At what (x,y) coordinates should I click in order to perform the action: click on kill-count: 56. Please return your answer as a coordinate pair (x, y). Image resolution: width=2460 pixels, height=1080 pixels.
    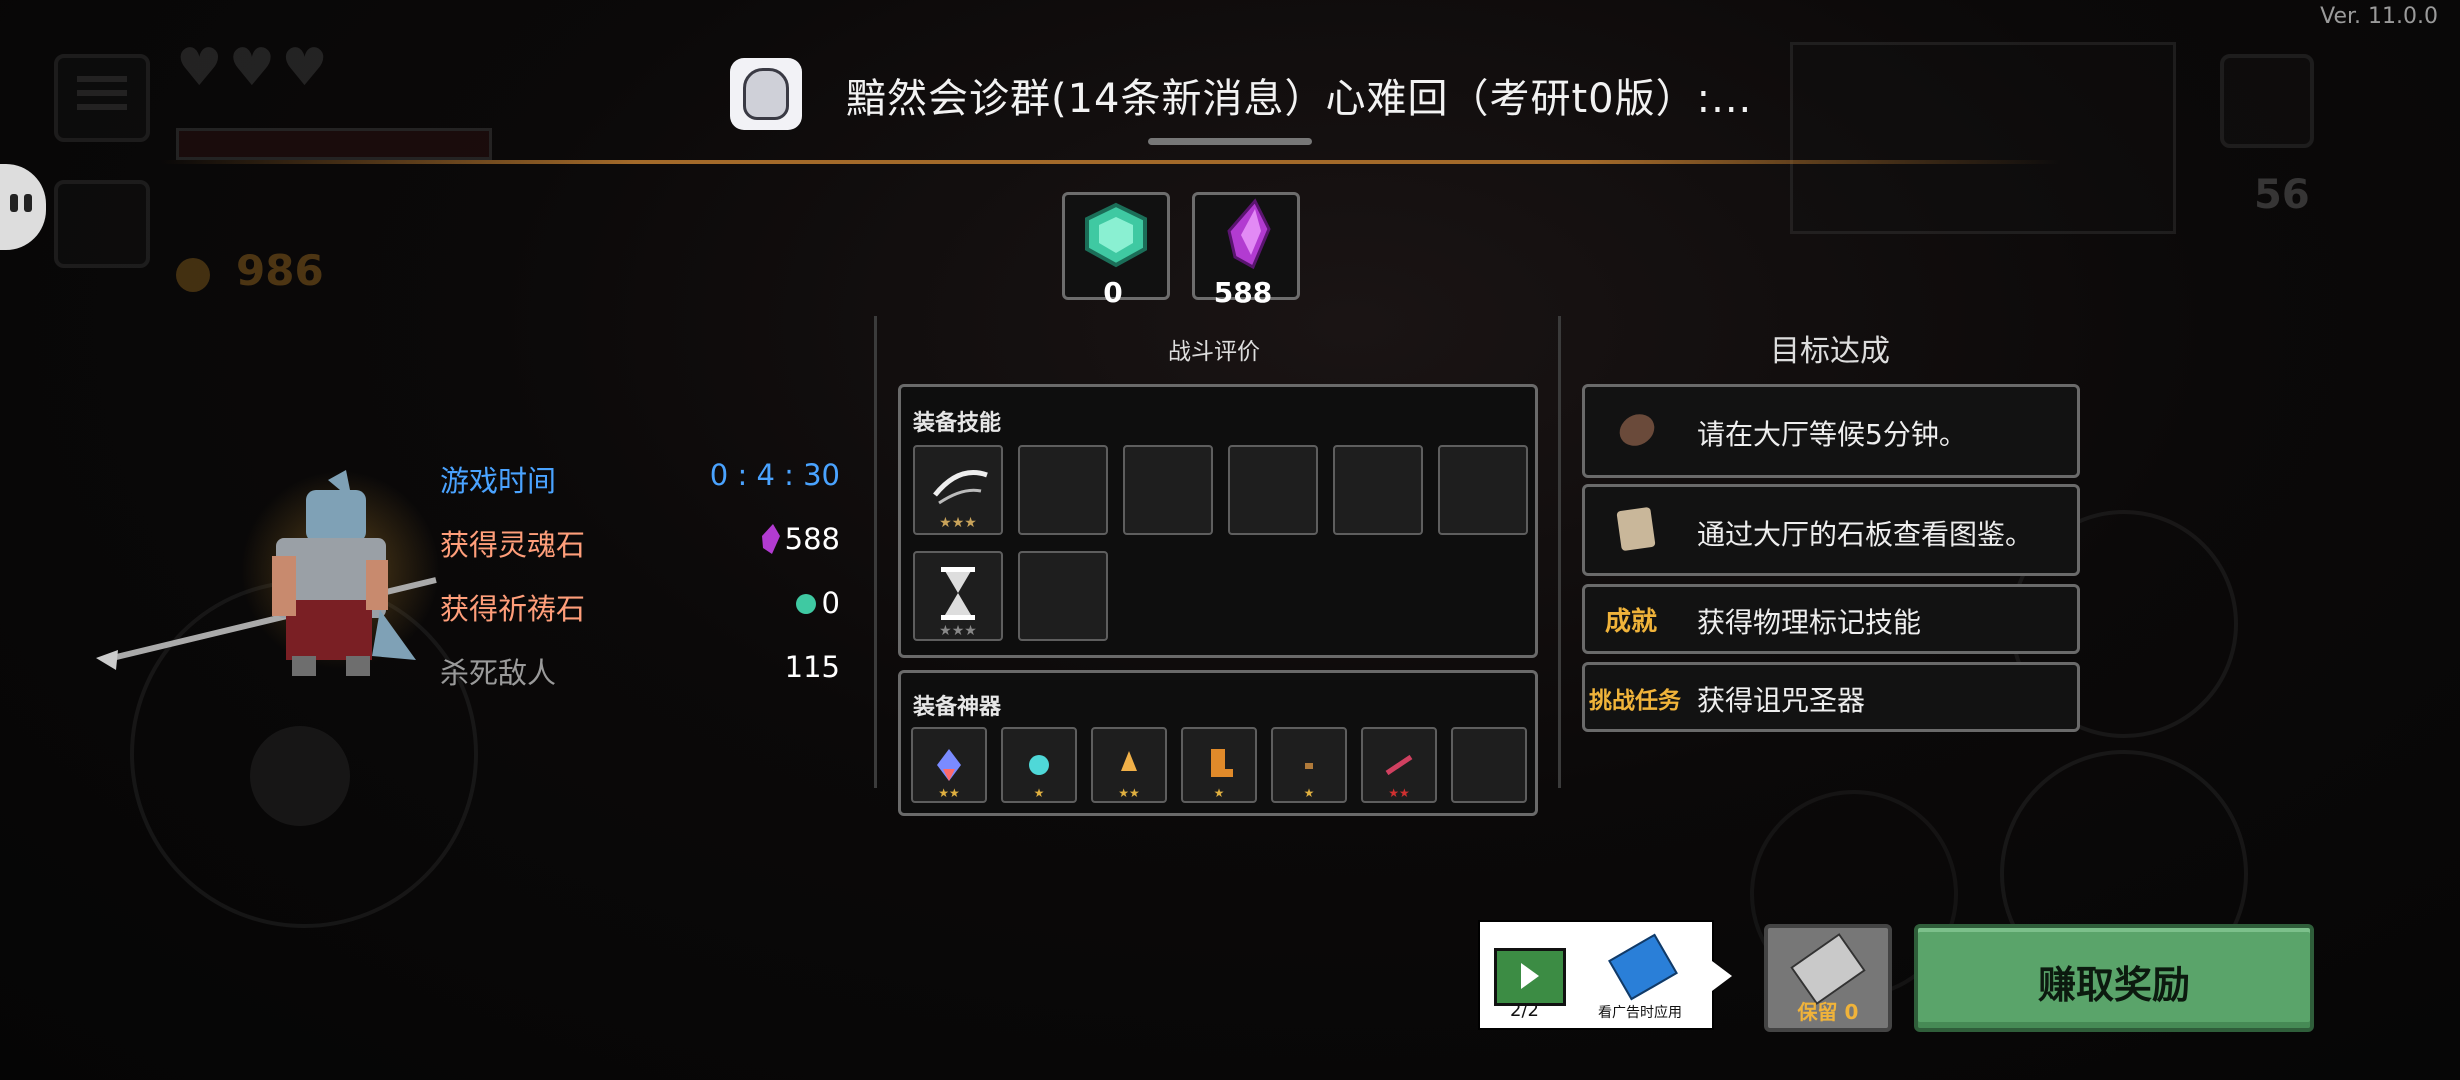
    Looking at the image, I should click on (2282, 195).